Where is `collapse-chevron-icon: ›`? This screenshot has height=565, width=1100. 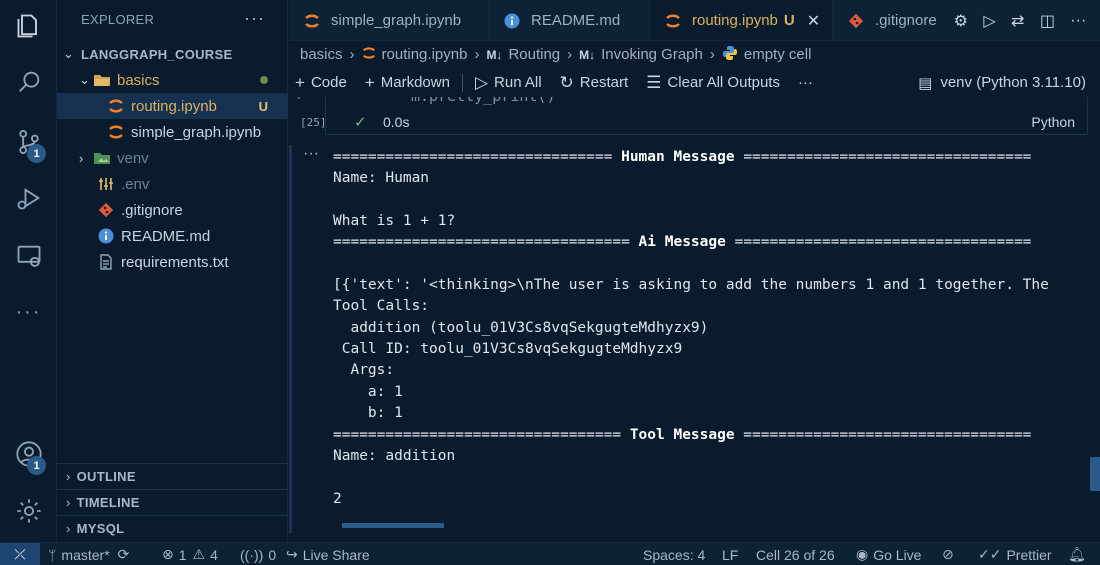 collapse-chevron-icon: › is located at coordinates (299, 100).